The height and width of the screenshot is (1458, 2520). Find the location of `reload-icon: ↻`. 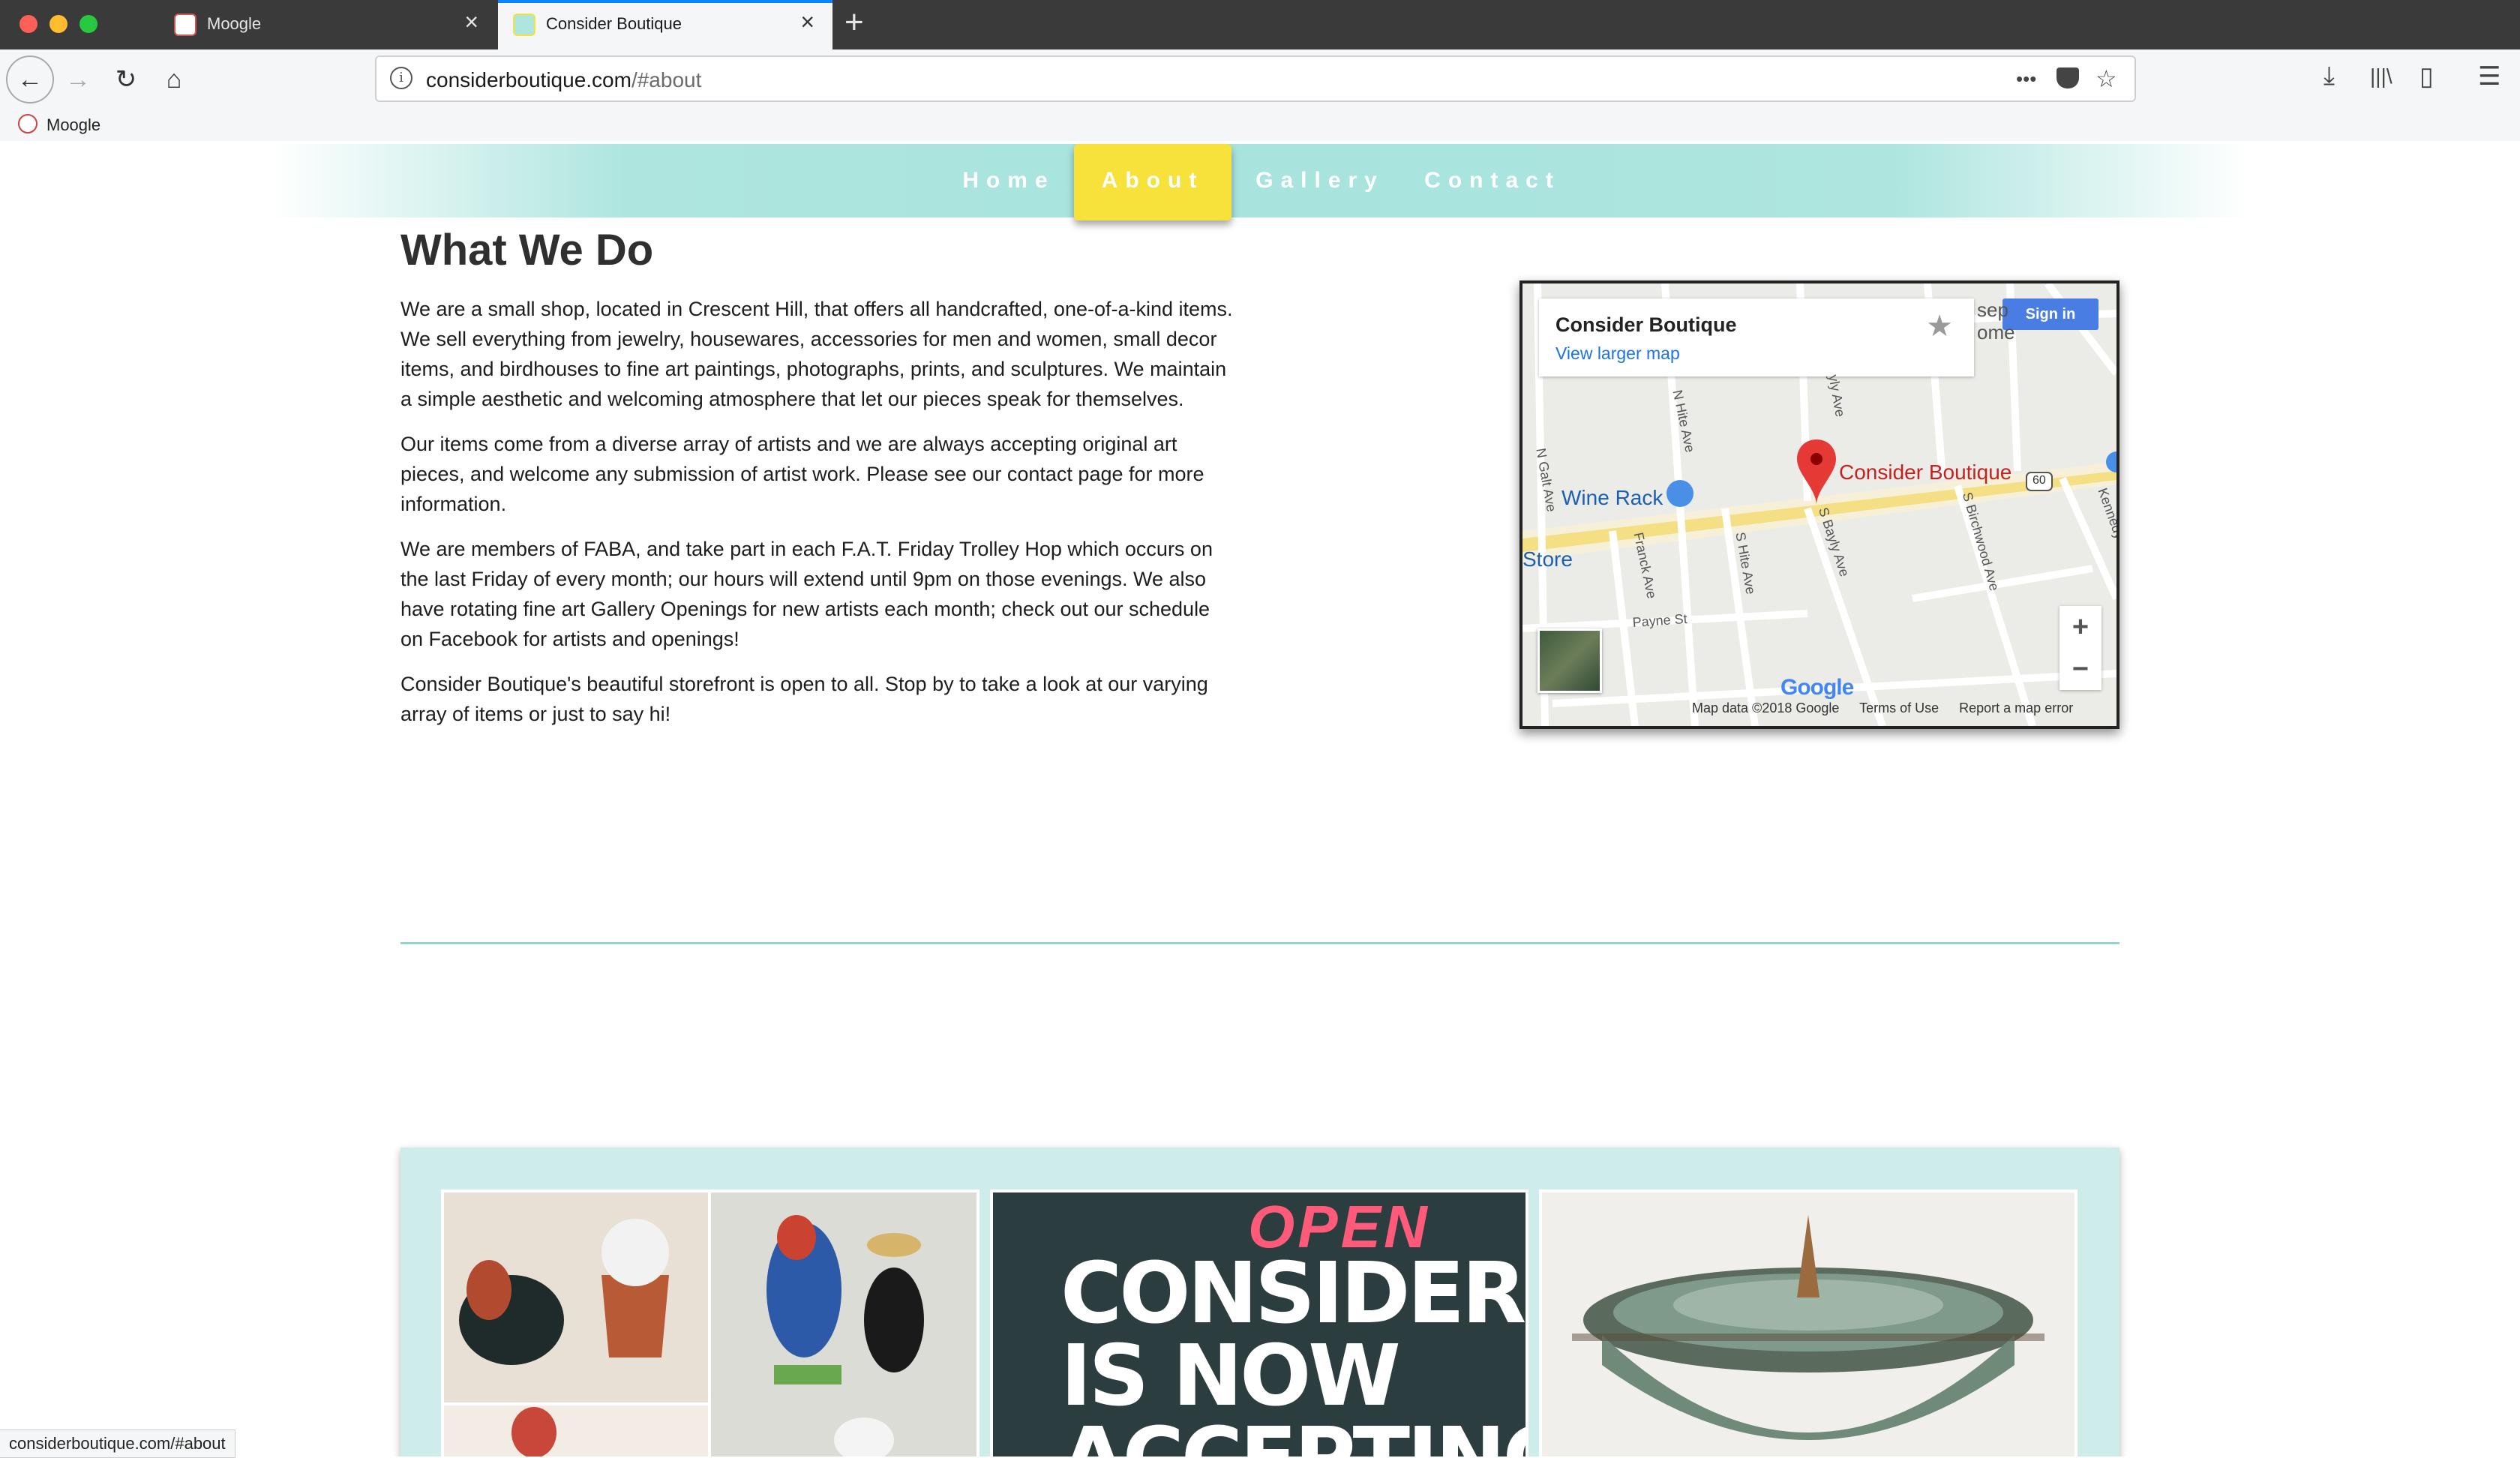

reload-icon: ↻ is located at coordinates (126, 79).